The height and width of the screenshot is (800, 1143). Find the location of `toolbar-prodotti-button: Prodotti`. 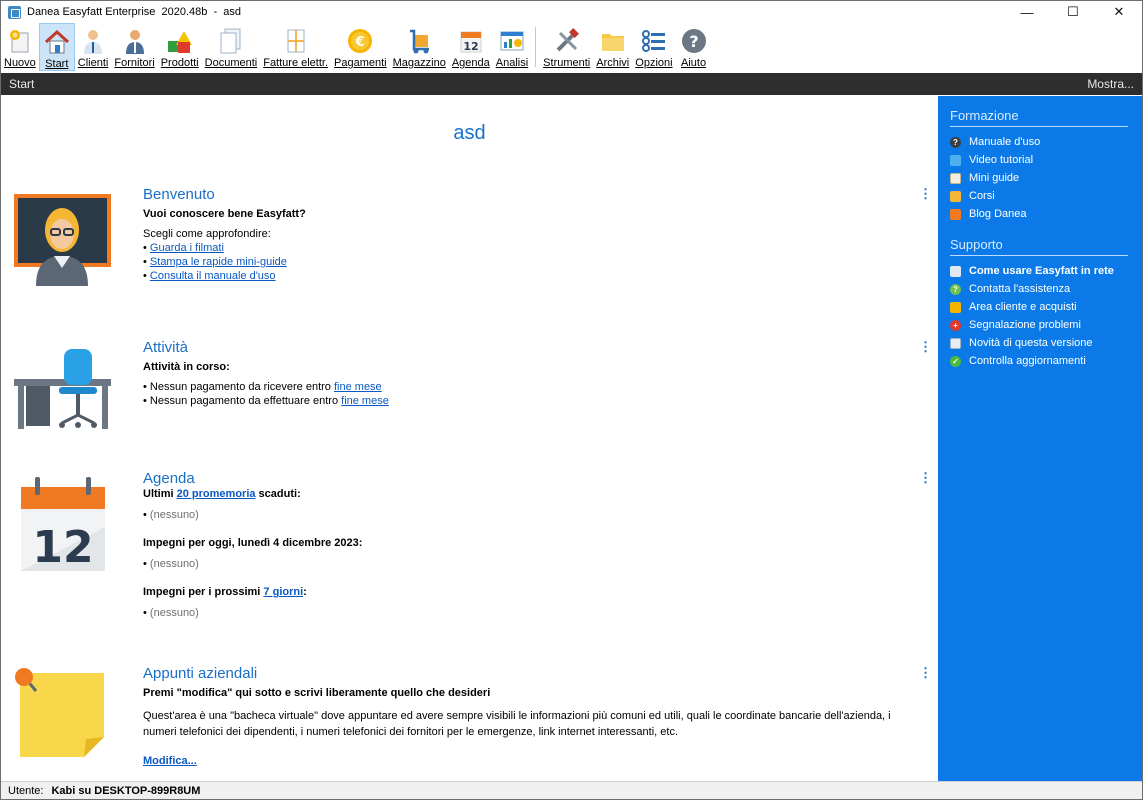

toolbar-prodotti-button: Prodotti is located at coordinates (180, 47).